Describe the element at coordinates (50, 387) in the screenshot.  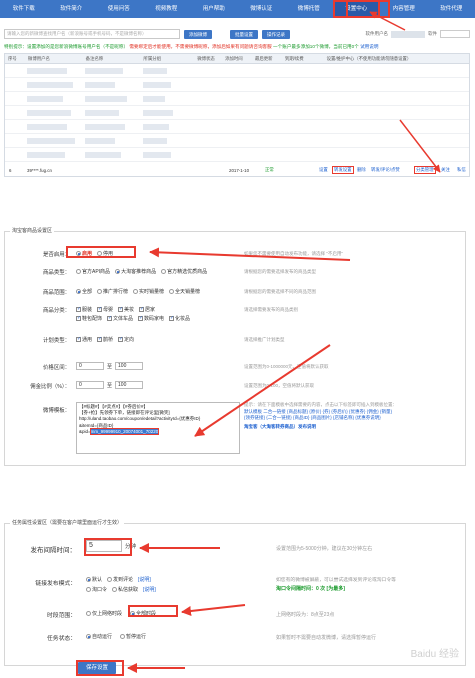
I see `rate-label: 佣金比例（%）：` at that location.